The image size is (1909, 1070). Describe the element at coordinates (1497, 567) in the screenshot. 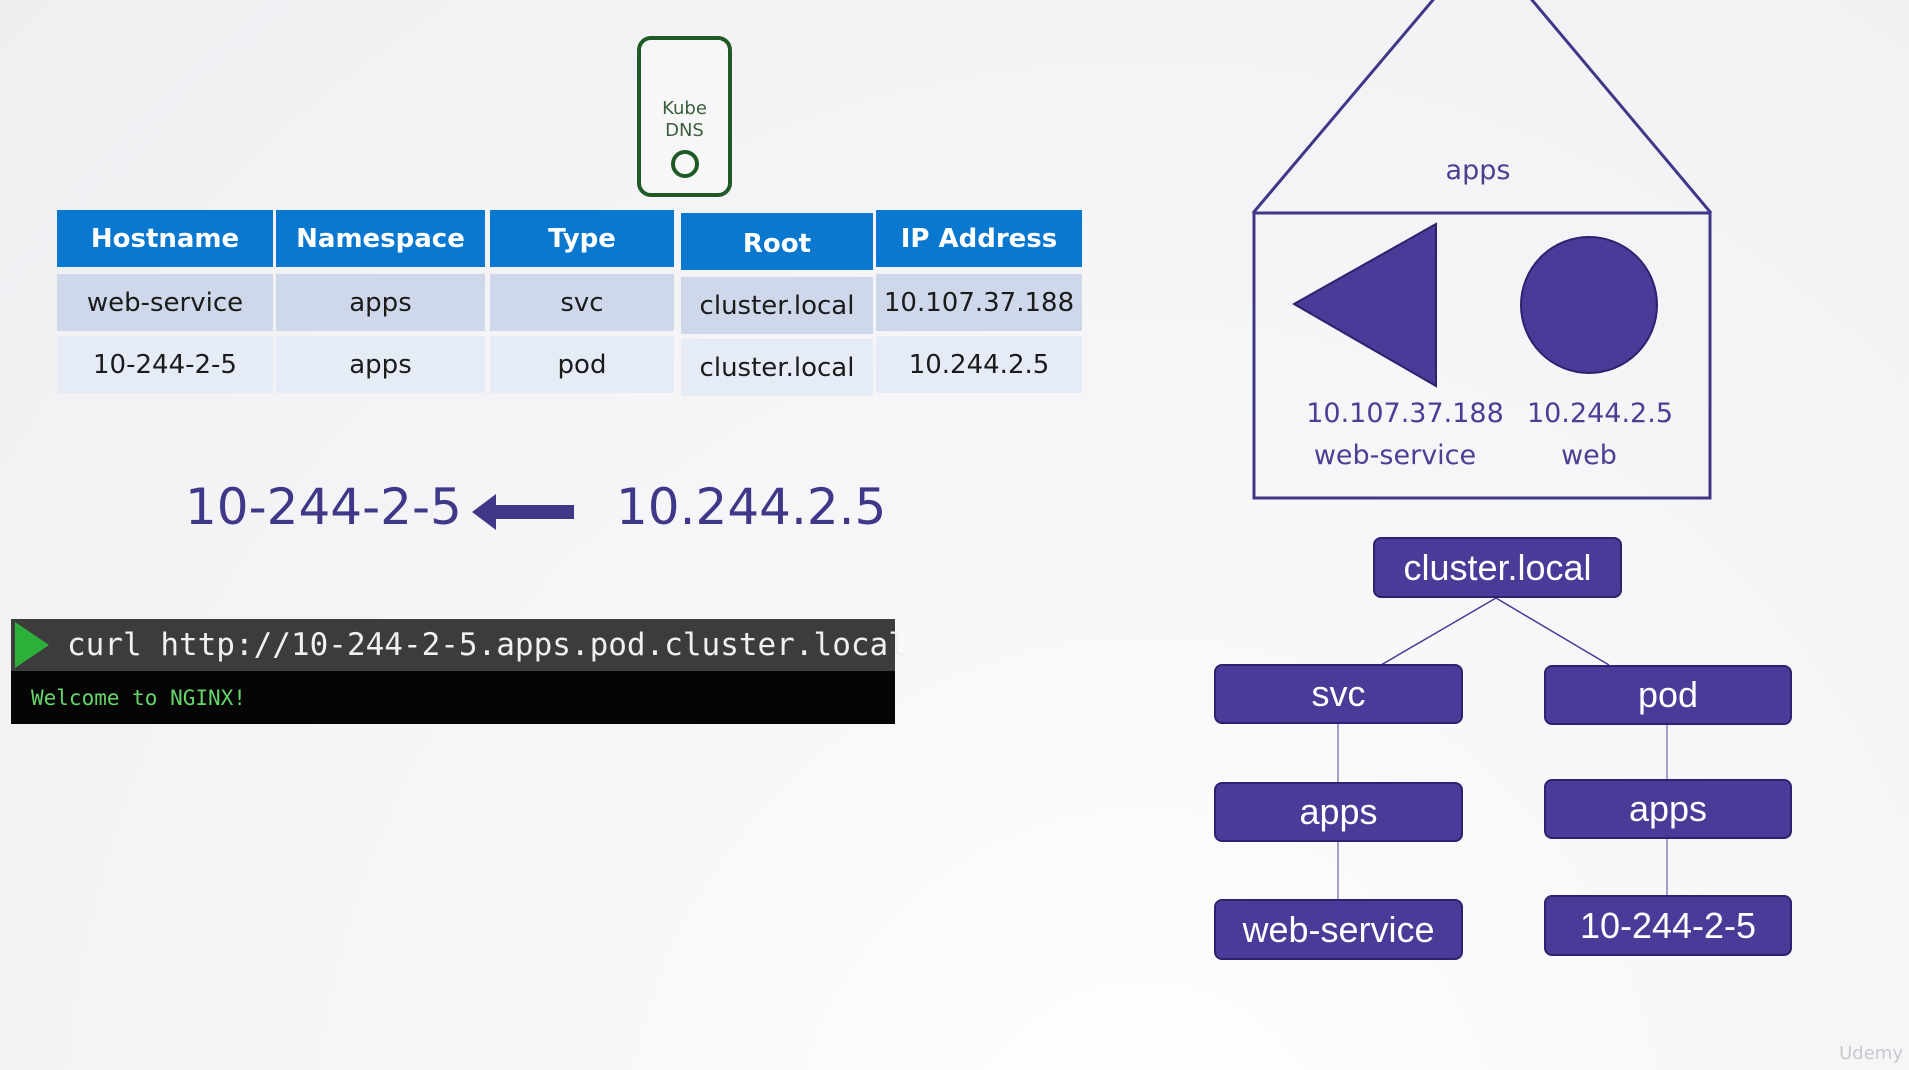

I see `tree-node-root: cluster.local` at that location.